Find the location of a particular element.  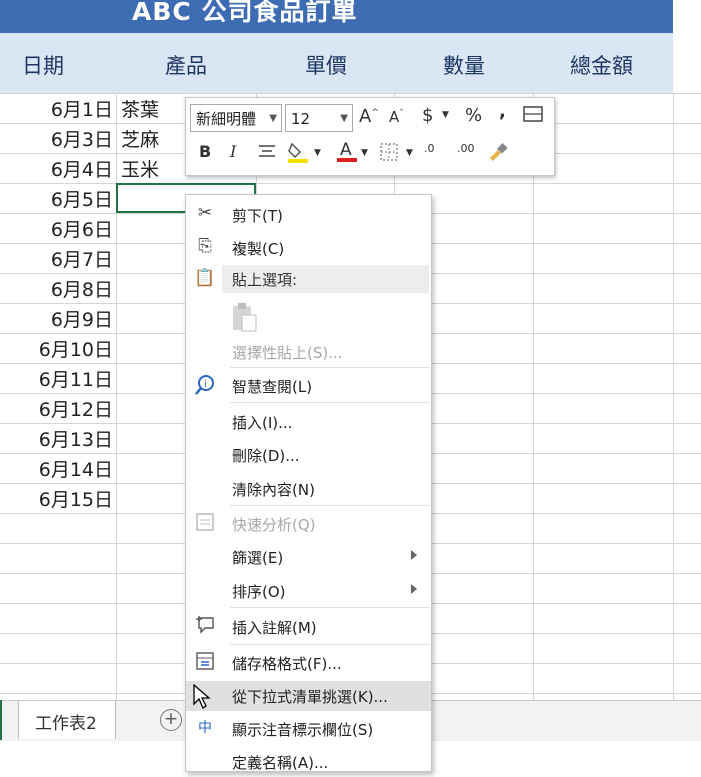

menu-item-cut: ✂ 剪下(T) is located at coordinates (308, 215).